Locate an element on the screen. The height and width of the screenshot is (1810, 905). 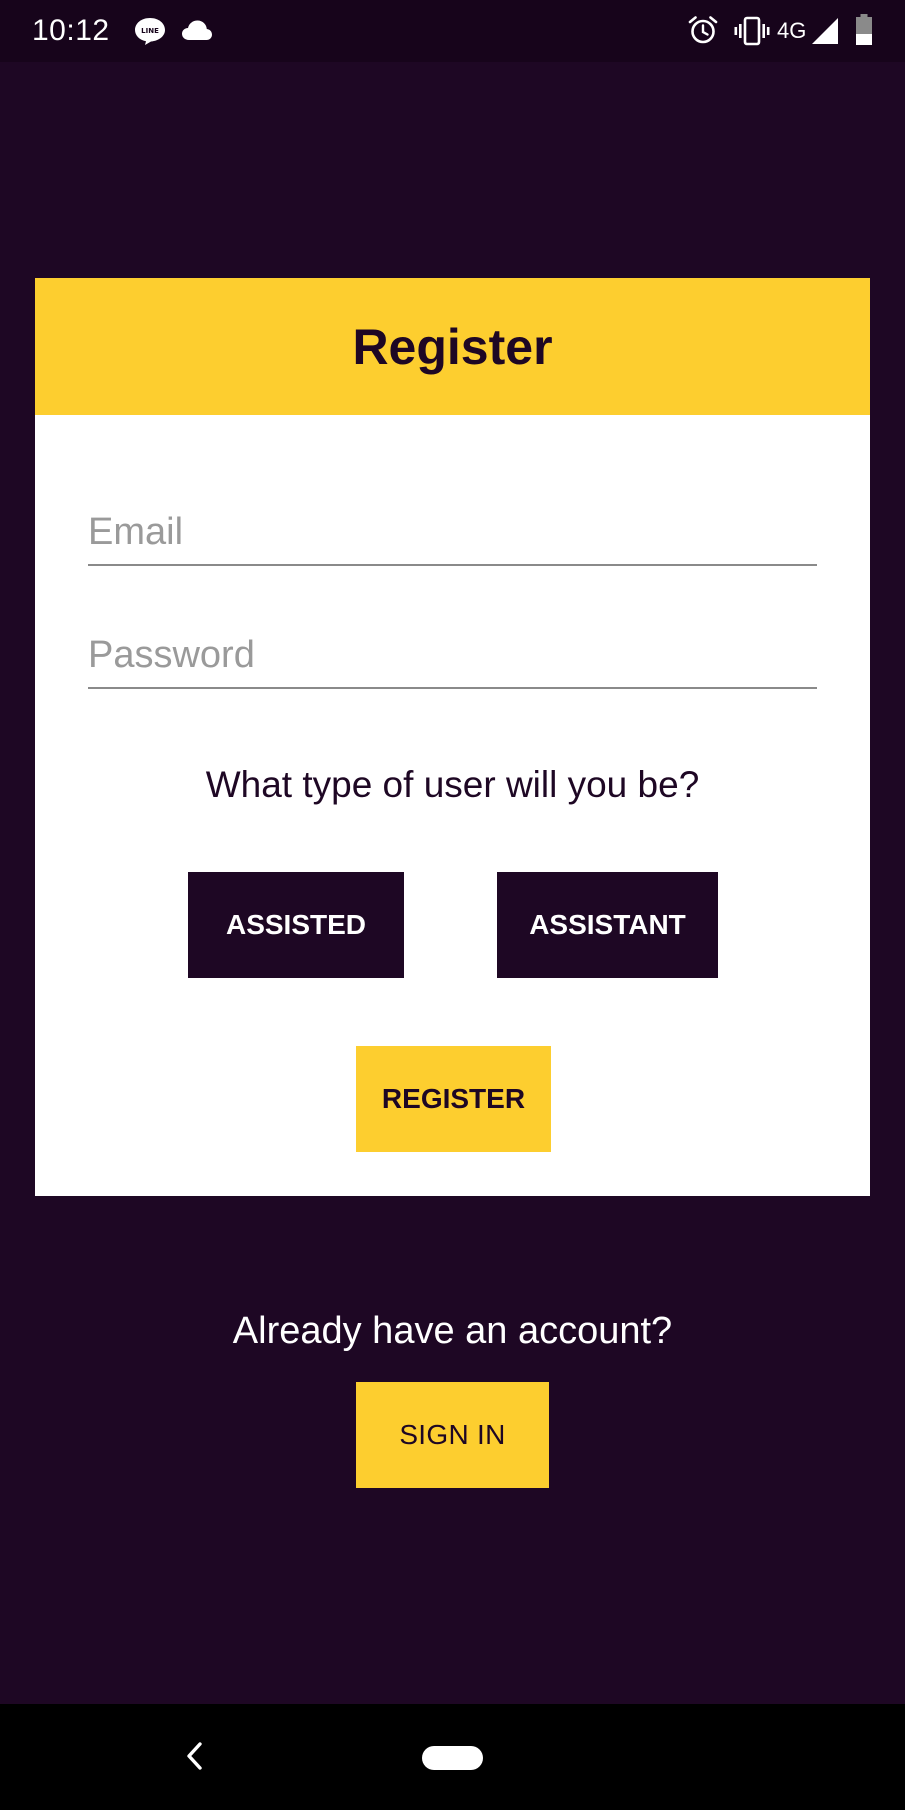
line-icon: LINE is located at coordinates (150, 31).